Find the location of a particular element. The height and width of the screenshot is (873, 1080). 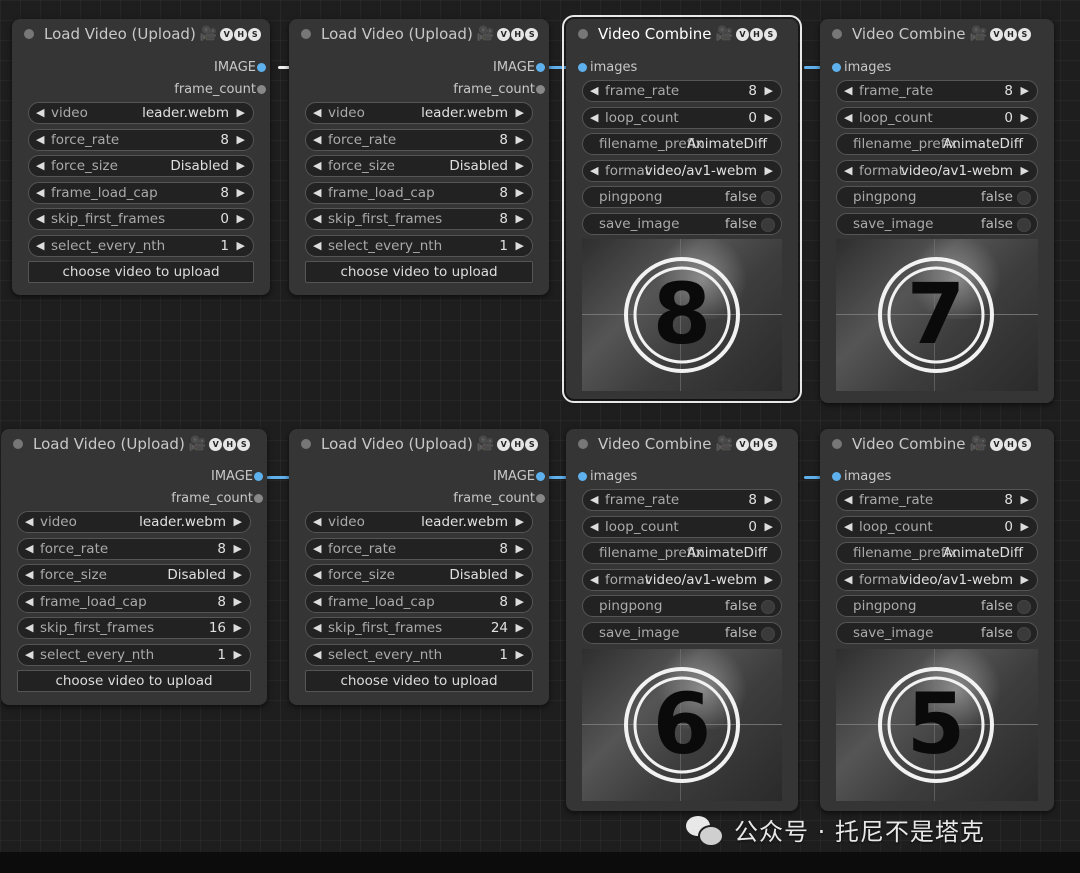

video-preview: 8 is located at coordinates (682, 315).